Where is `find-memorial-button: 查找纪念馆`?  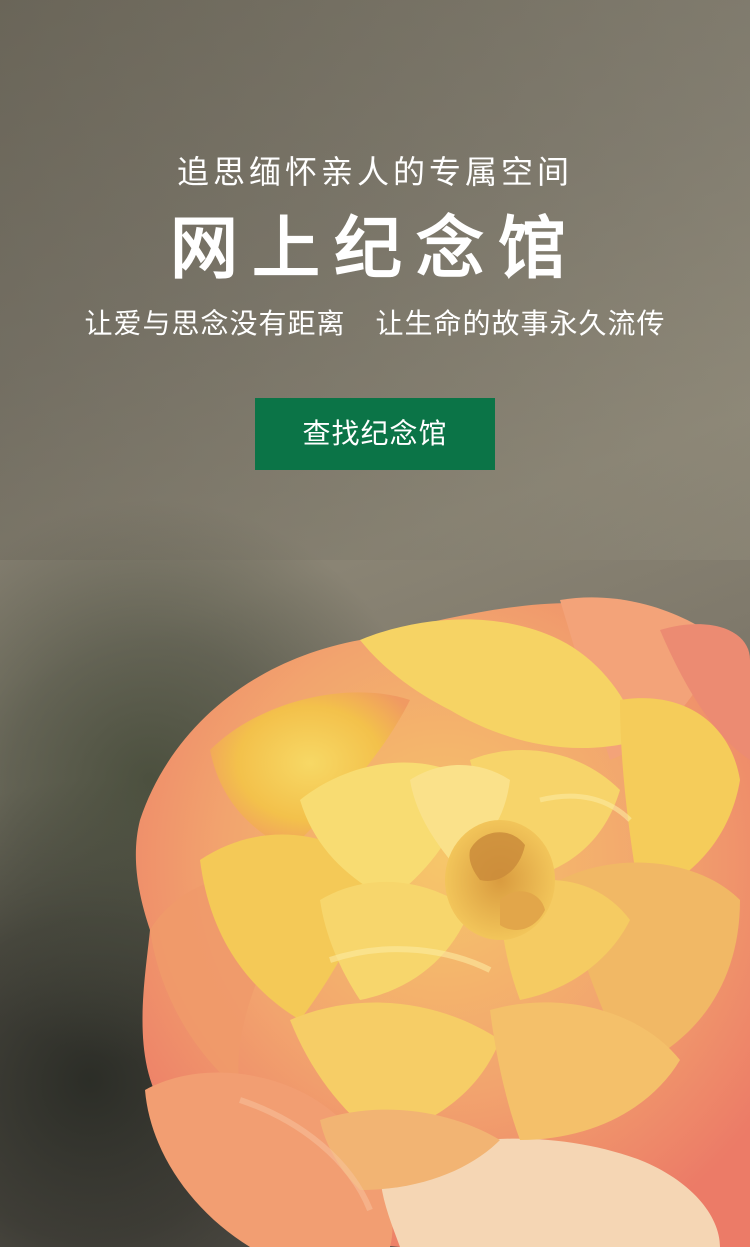 find-memorial-button: 查找纪念馆 is located at coordinates (375, 434).